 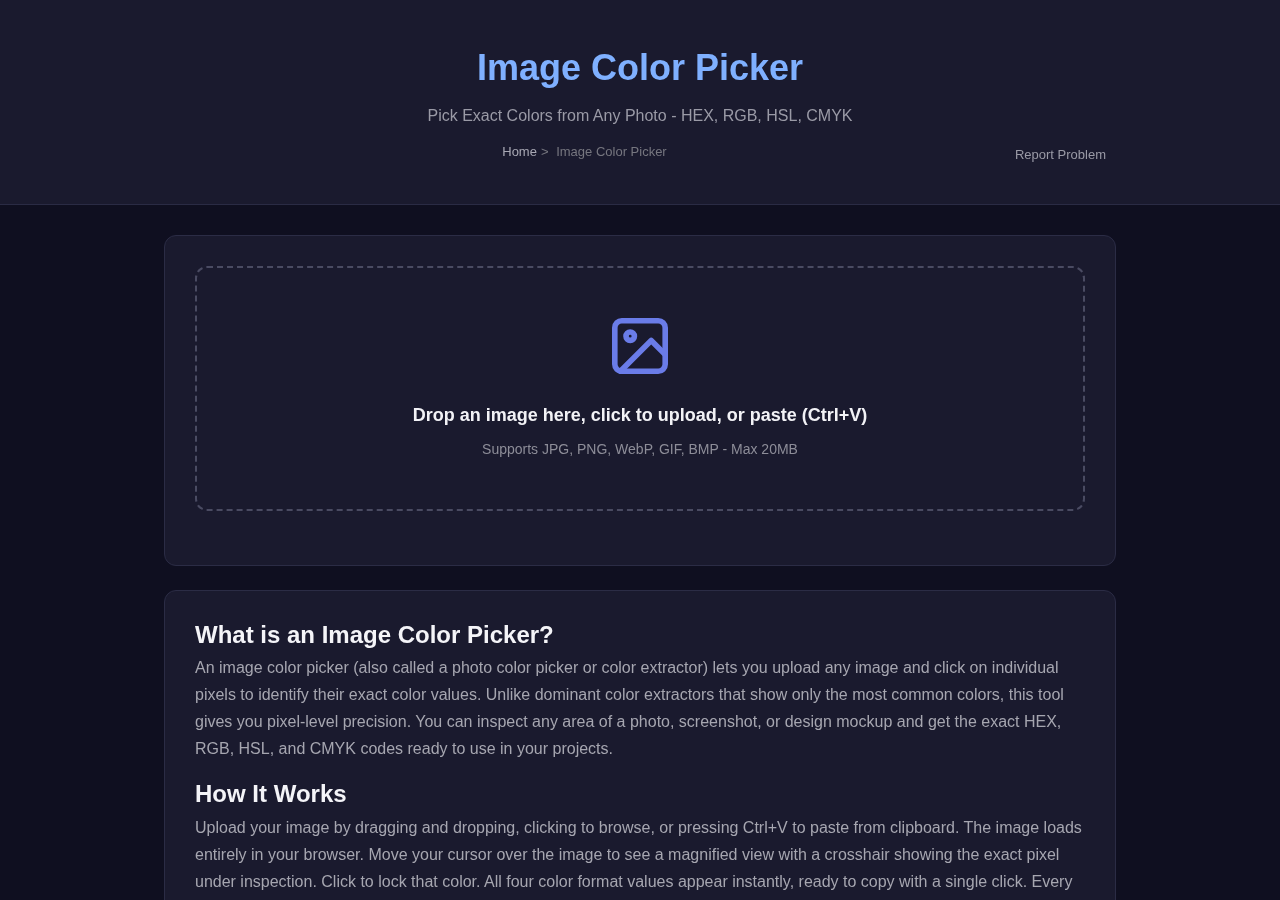 I want to click on upload-prompt: Drop an image here, click to upload, or paste (Ctrl+V), so click(x=640, y=415).